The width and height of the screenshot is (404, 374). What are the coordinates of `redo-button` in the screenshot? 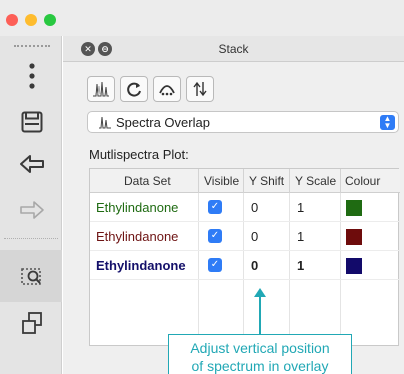 It's located at (32, 210).